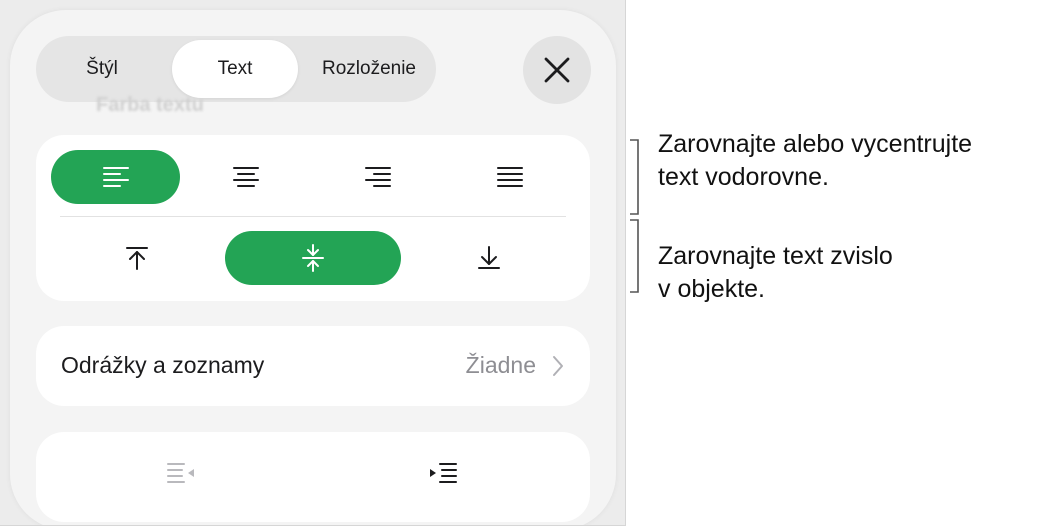 This screenshot has width=1037, height=529. Describe the element at coordinates (313, 366) in the screenshot. I see `bullets-and-lists-row: Odrážky a zoznamy Žiadne` at that location.